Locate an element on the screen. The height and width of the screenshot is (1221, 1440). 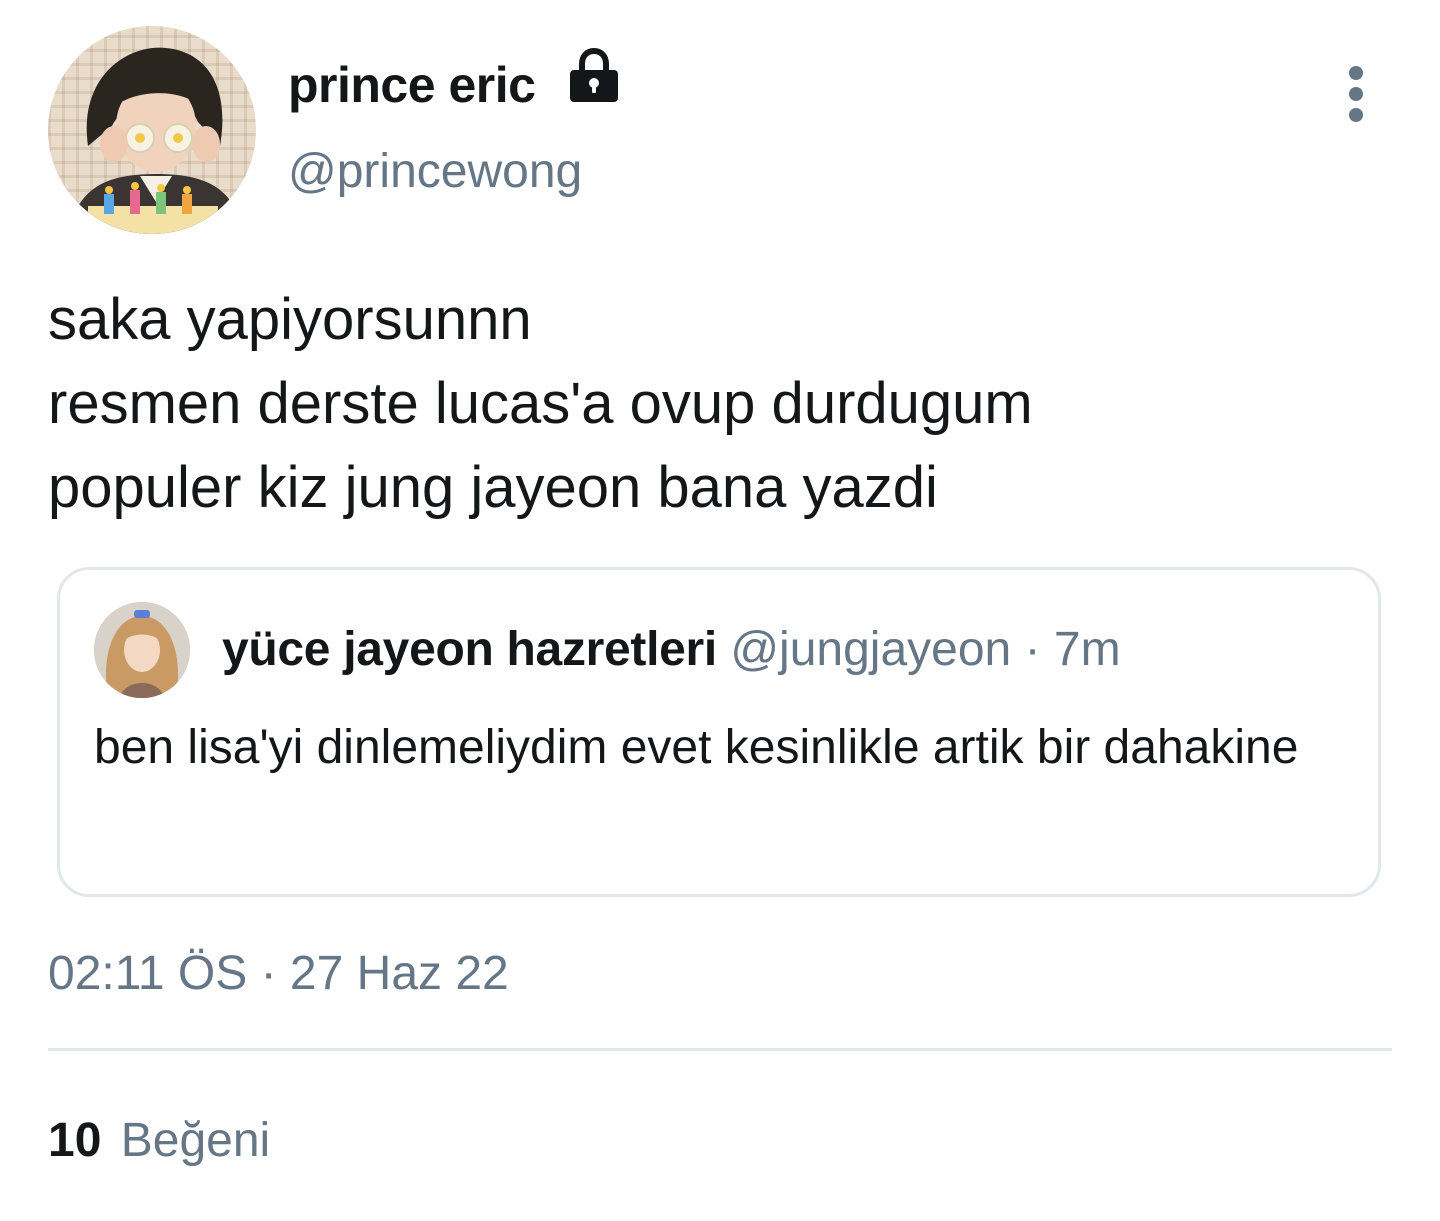
author-handle: @princewong is located at coordinates (435, 172).